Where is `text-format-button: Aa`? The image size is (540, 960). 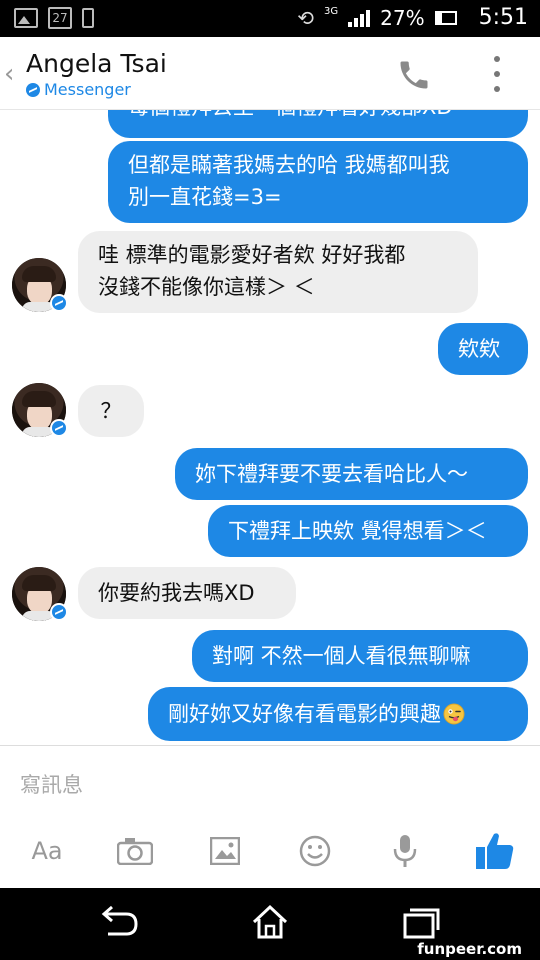
text-format-button: Aa is located at coordinates (47, 851).